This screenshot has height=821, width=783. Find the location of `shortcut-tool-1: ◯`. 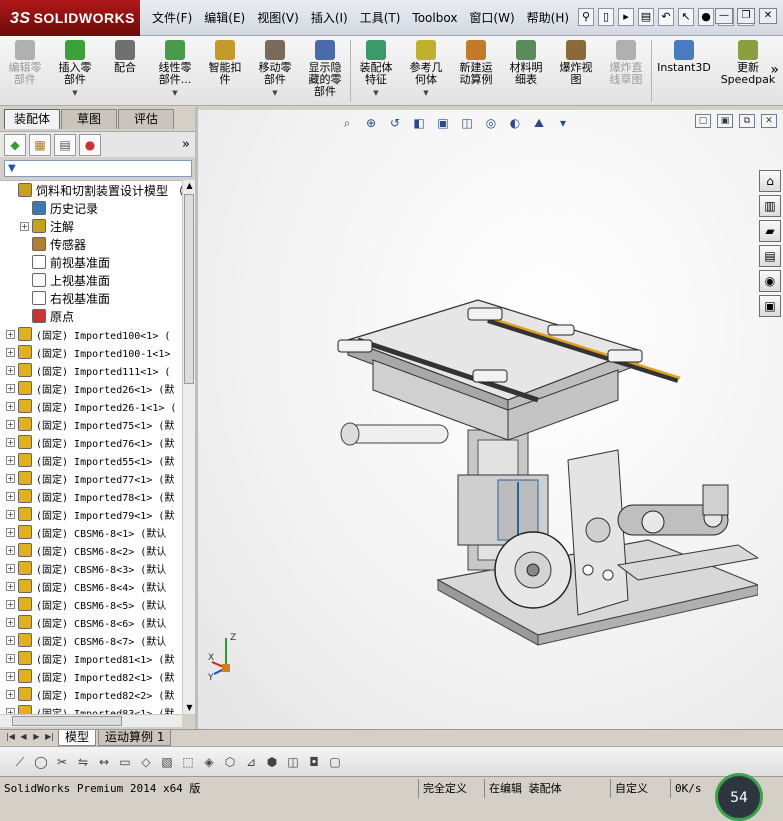

shortcut-tool-1: ◯ is located at coordinates (41, 762).